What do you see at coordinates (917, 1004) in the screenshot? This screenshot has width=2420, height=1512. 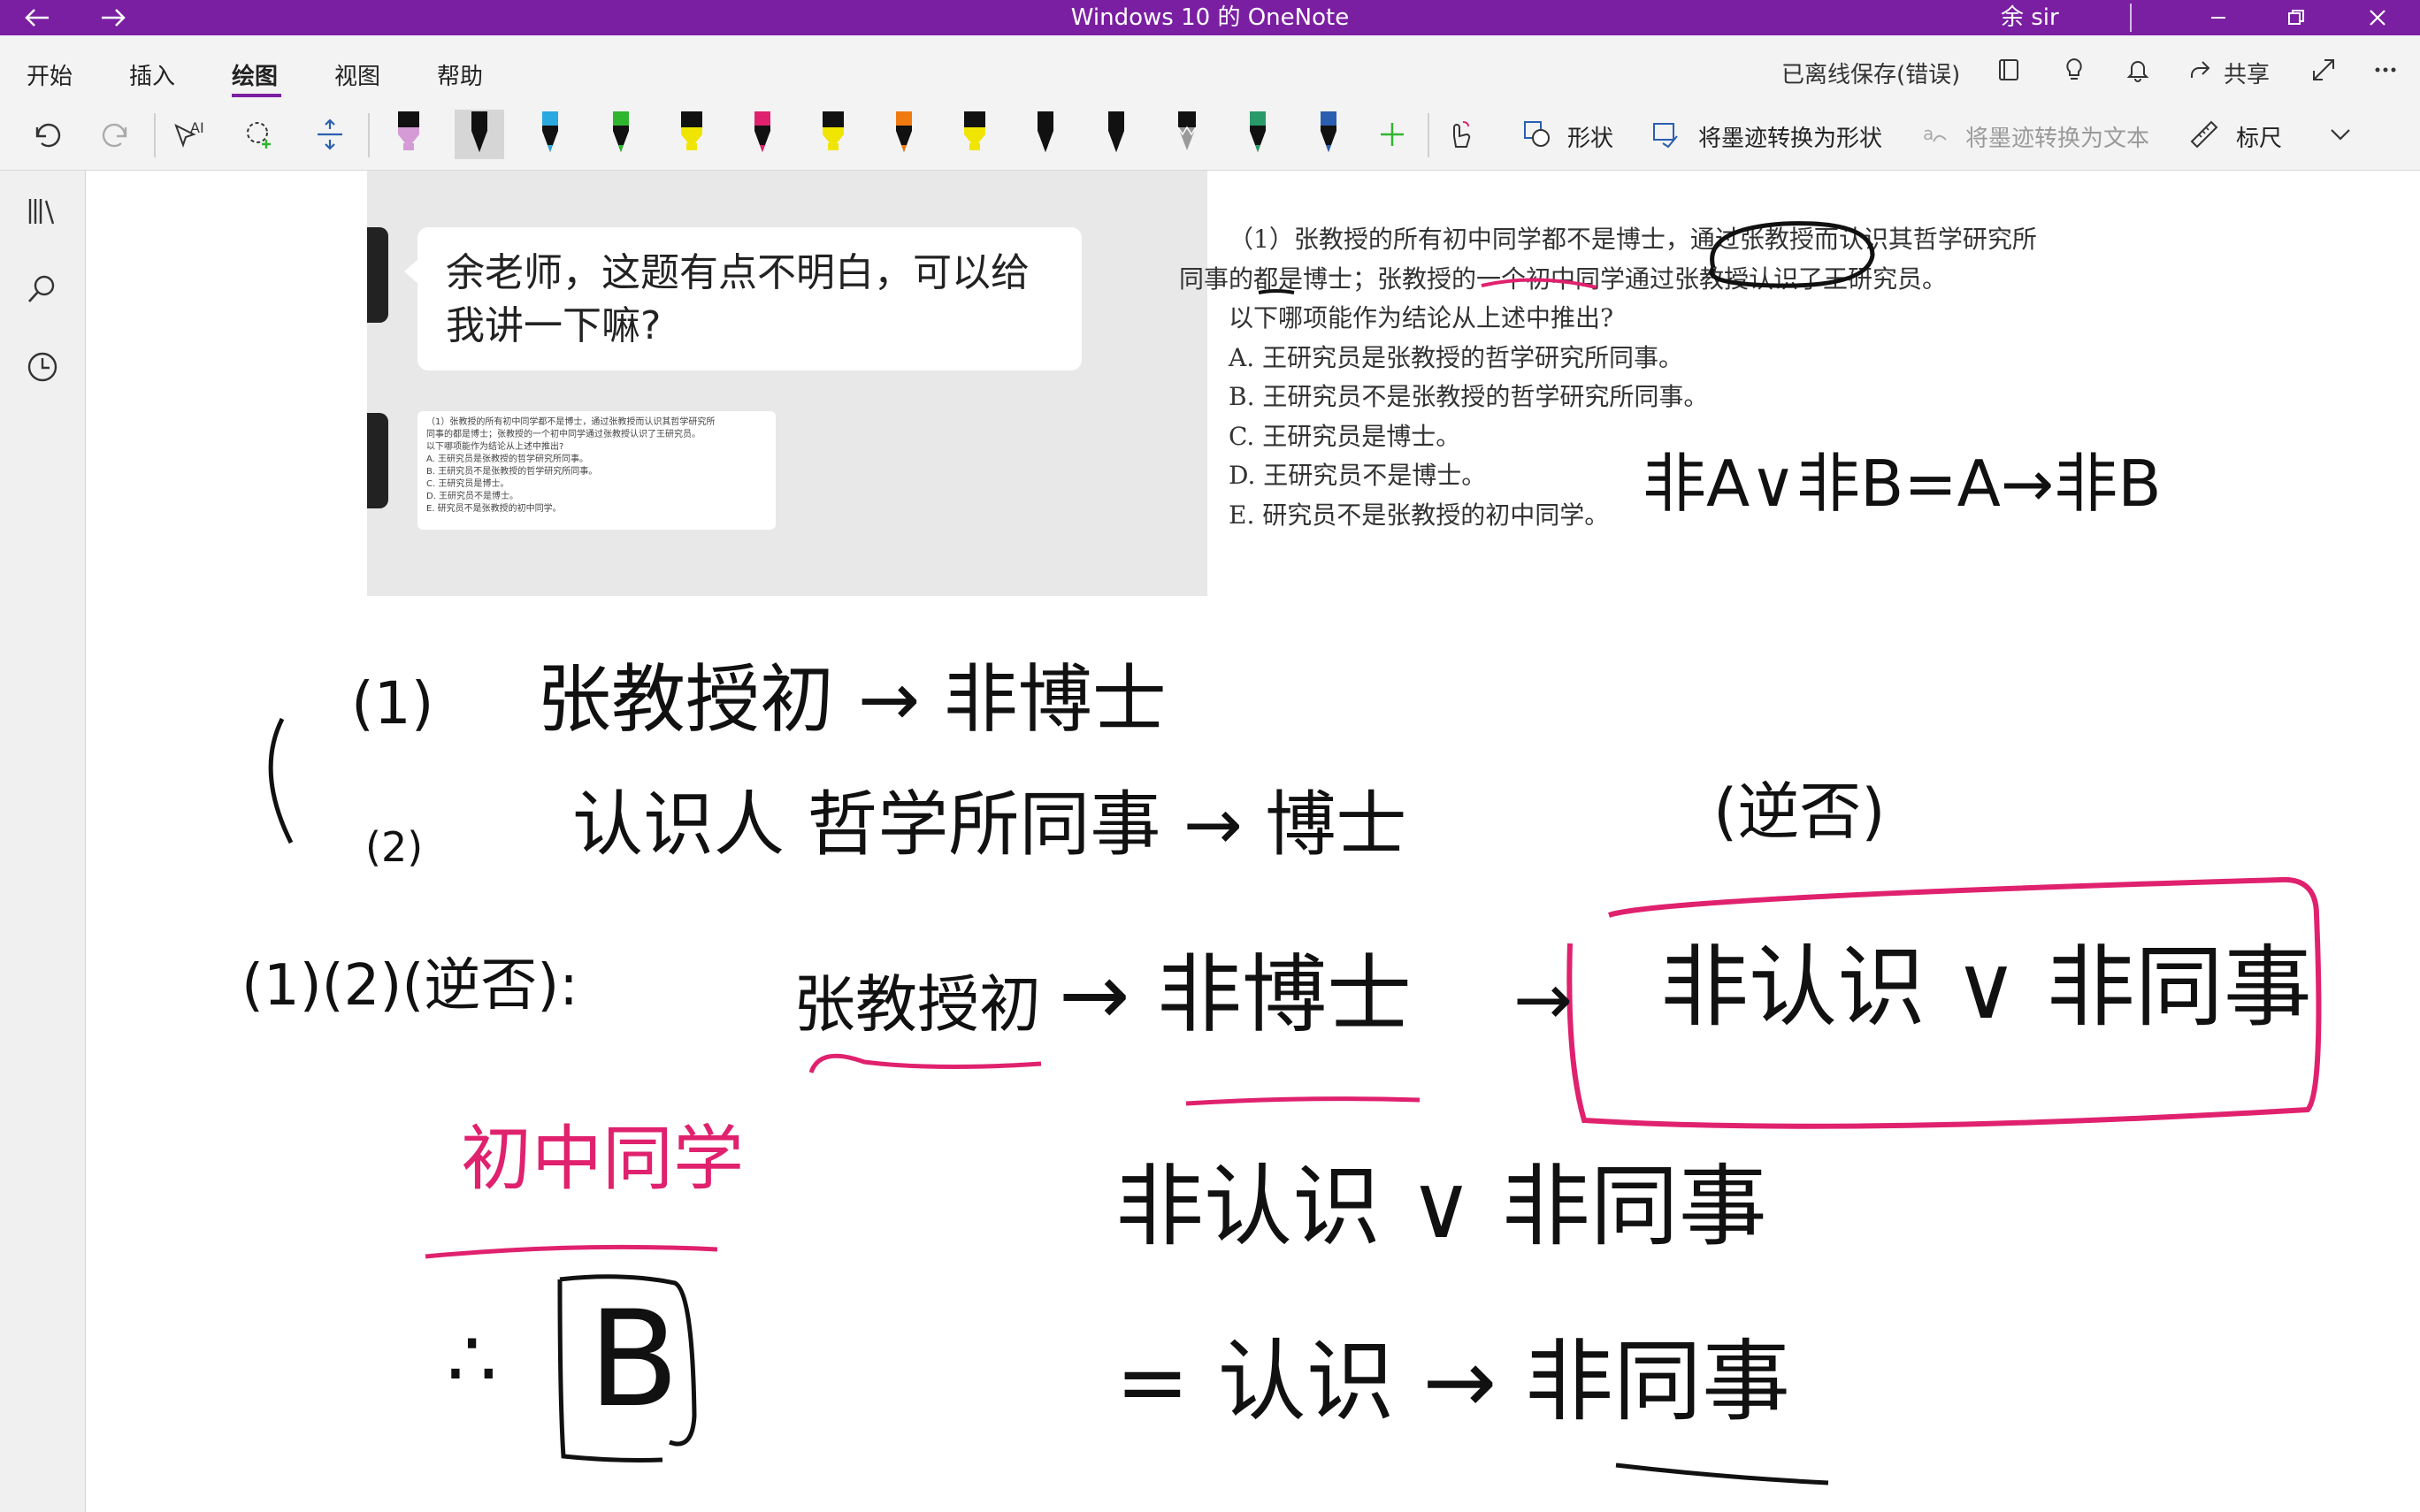 I see `ink-chain-a: 张教授初` at bounding box center [917, 1004].